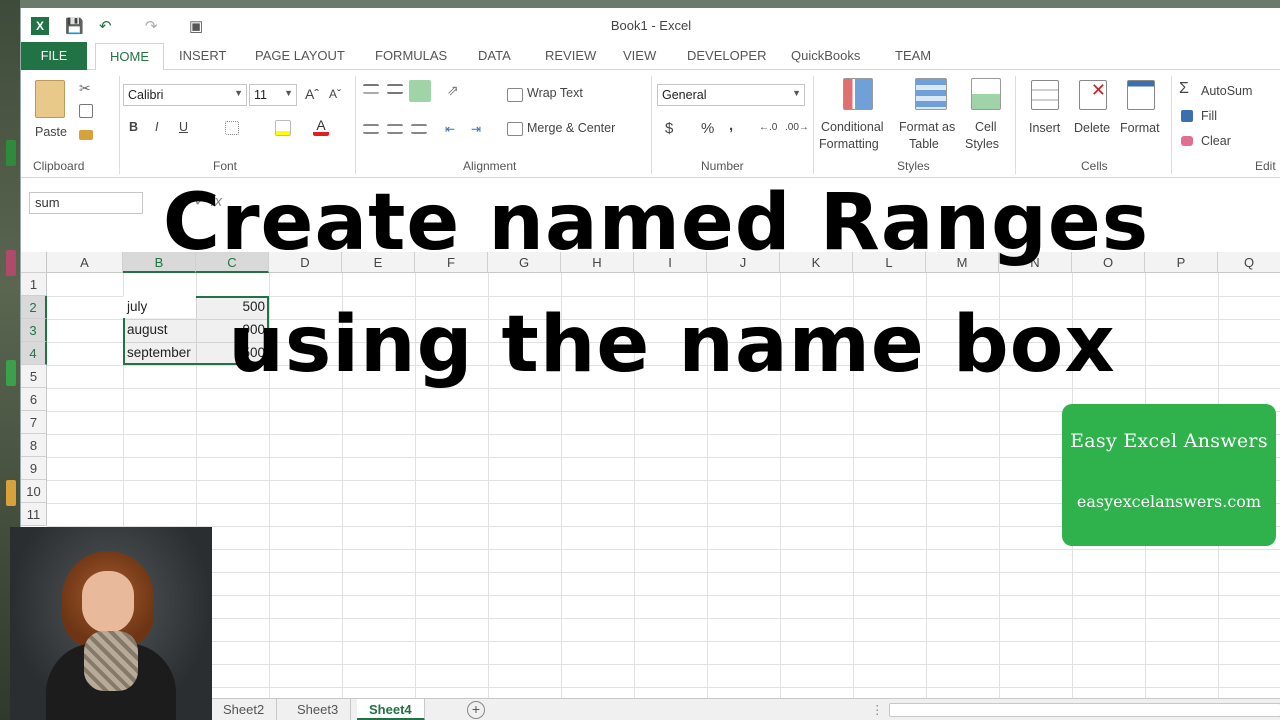  What do you see at coordinates (312, 94) in the screenshot?
I see `grow-font-icon: Aˆ` at bounding box center [312, 94].